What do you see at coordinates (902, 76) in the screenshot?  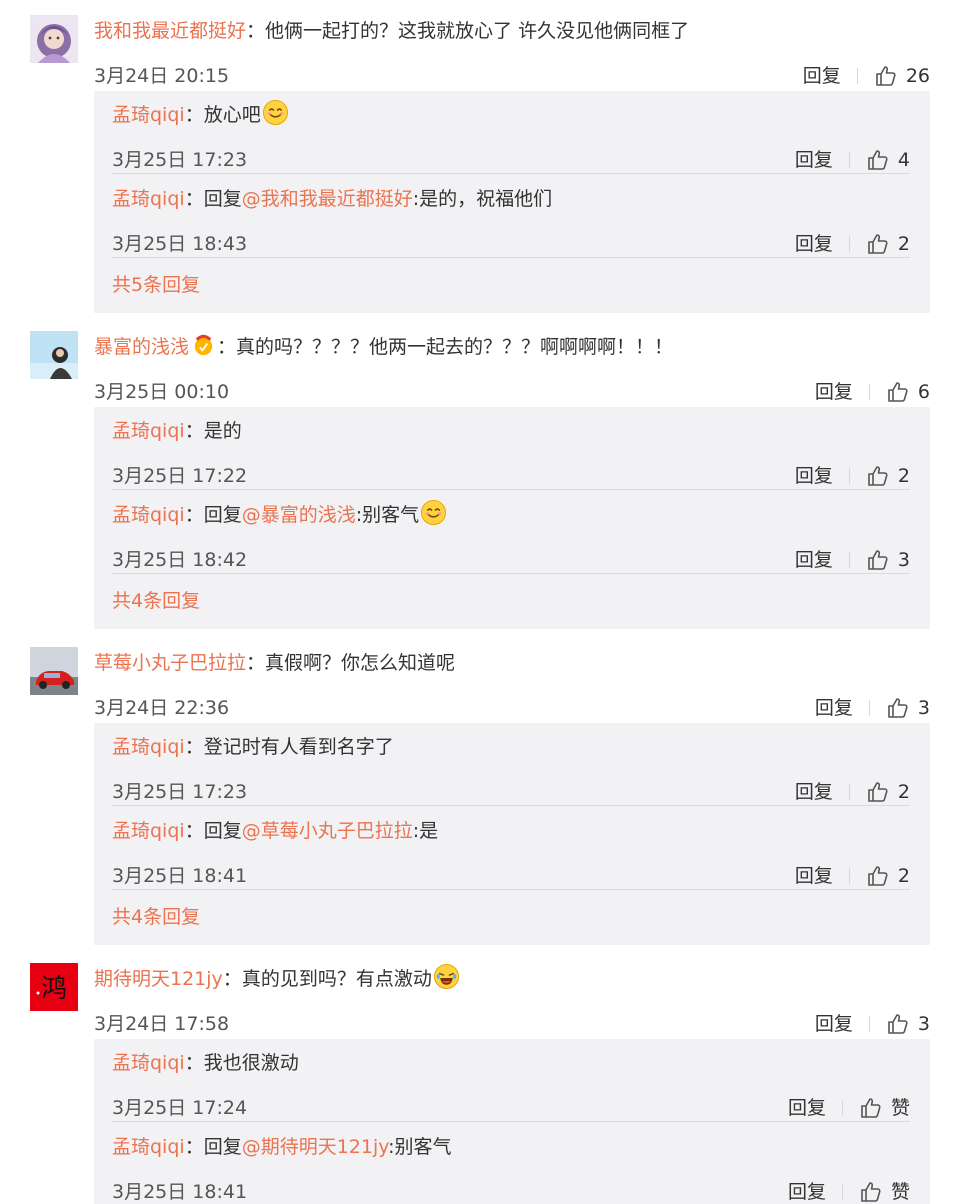 I see `like-button: 26` at bounding box center [902, 76].